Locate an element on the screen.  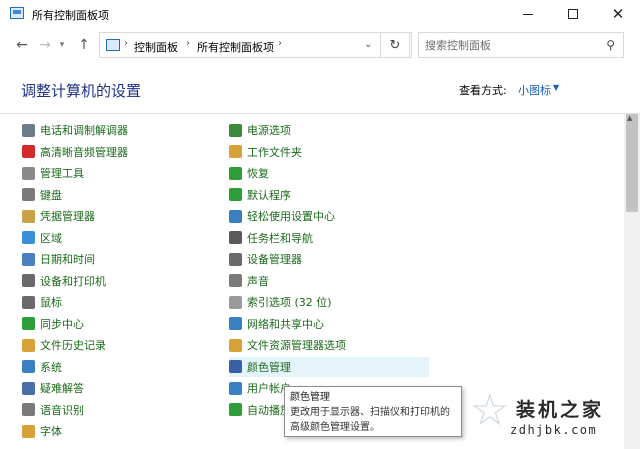
work-folders-icon is located at coordinates (235, 151).